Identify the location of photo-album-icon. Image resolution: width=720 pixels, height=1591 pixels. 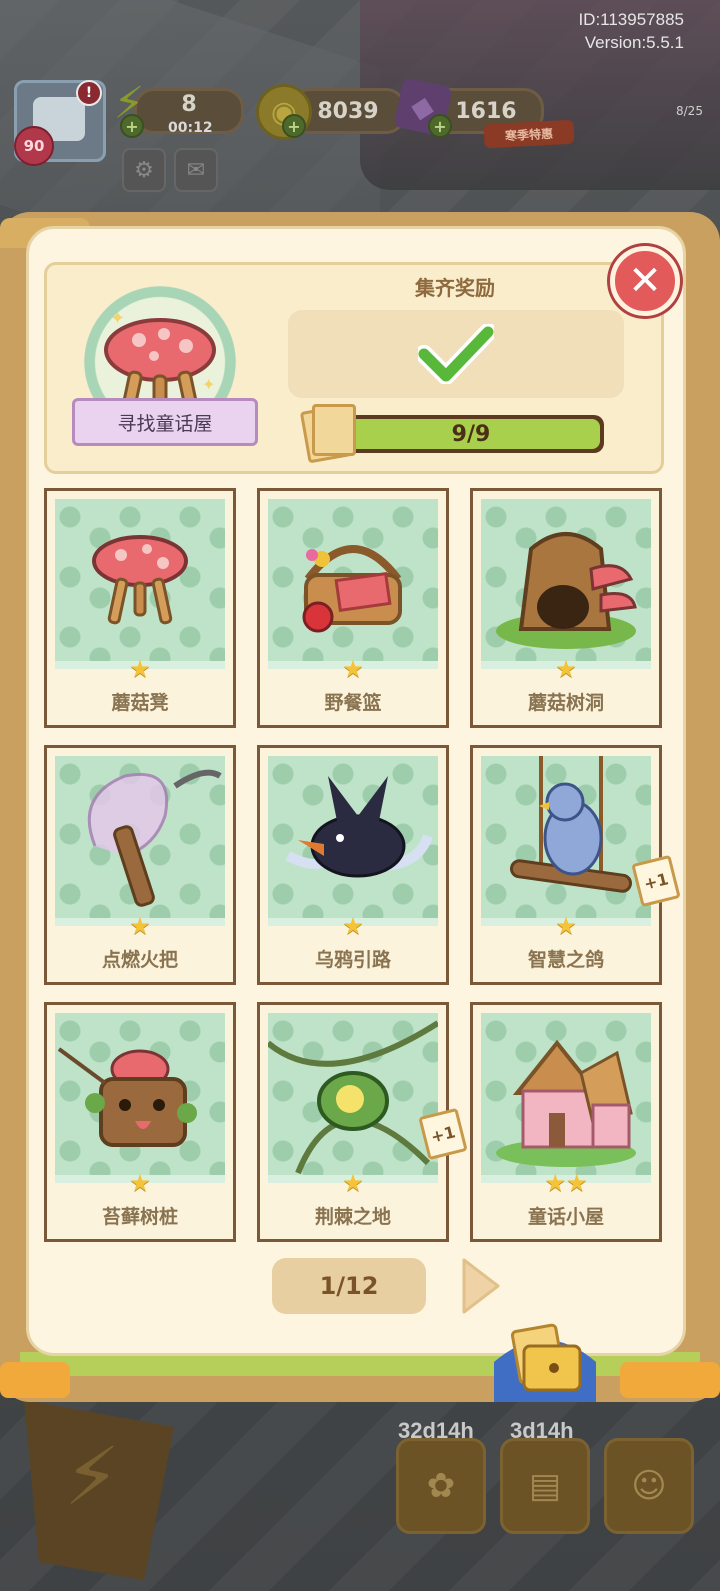
(545, 1362).